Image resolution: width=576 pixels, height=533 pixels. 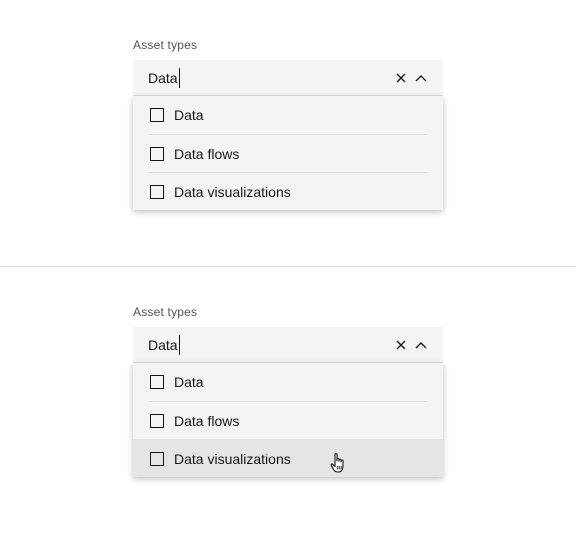 What do you see at coordinates (337, 463) in the screenshot?
I see `hand-pointer-icon` at bounding box center [337, 463].